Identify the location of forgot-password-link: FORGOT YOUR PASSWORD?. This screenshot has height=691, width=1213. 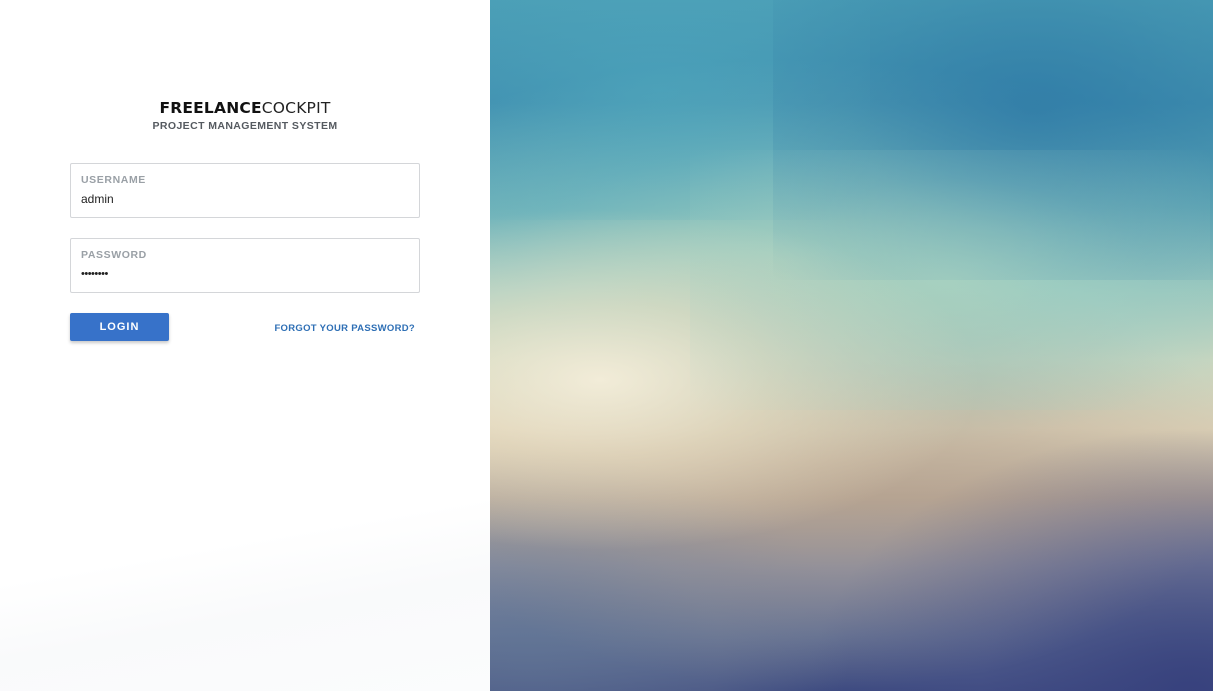
(344, 329).